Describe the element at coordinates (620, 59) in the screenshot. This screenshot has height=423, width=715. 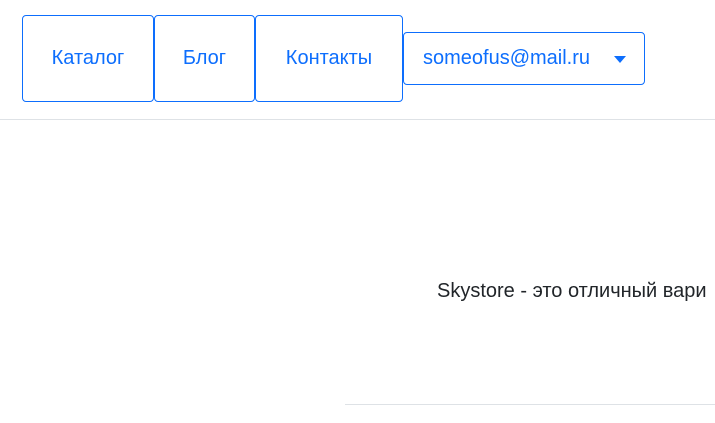
I see `caret-down-icon` at that location.